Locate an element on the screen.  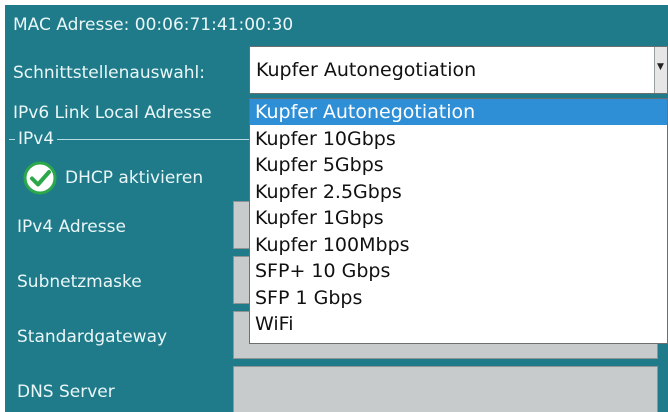
dns-server-label: DNS Server is located at coordinates (66, 392).